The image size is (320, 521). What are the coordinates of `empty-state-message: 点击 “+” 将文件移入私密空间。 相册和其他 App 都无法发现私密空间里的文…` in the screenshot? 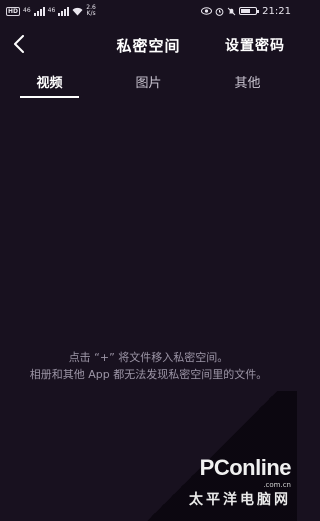 It's located at (148, 366).